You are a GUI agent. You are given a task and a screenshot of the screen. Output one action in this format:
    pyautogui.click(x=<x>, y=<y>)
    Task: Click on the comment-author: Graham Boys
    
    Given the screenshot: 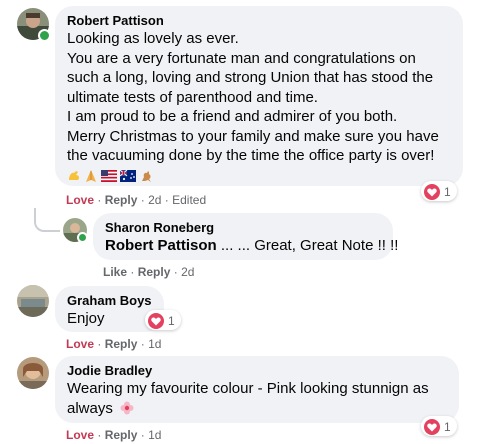 What is the action you would take?
    pyautogui.click(x=109, y=301)
    